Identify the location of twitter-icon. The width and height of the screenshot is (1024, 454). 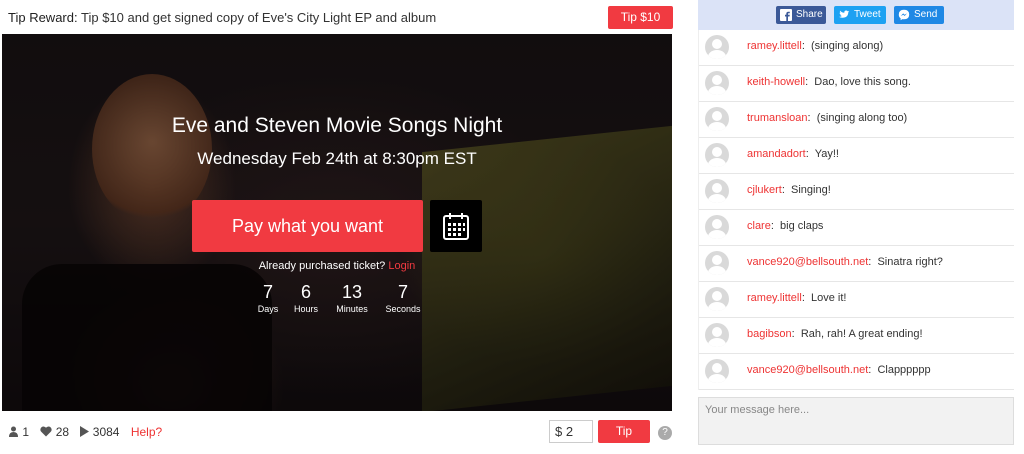
(844, 14).